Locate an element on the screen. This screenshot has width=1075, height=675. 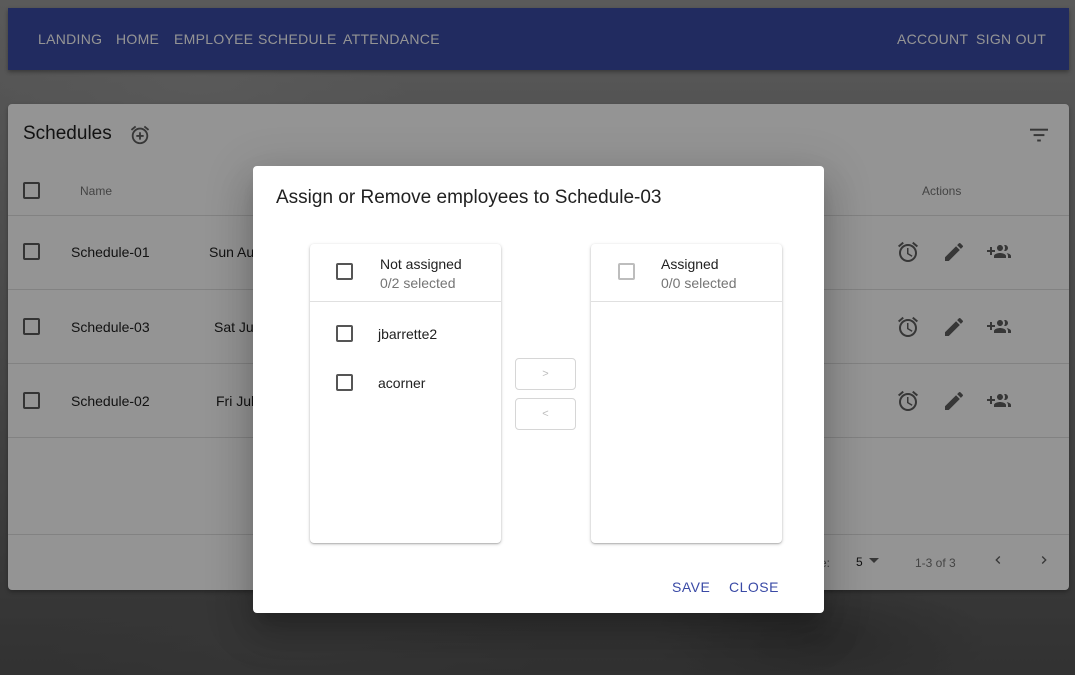
save-button: SAVE is located at coordinates (691, 587).